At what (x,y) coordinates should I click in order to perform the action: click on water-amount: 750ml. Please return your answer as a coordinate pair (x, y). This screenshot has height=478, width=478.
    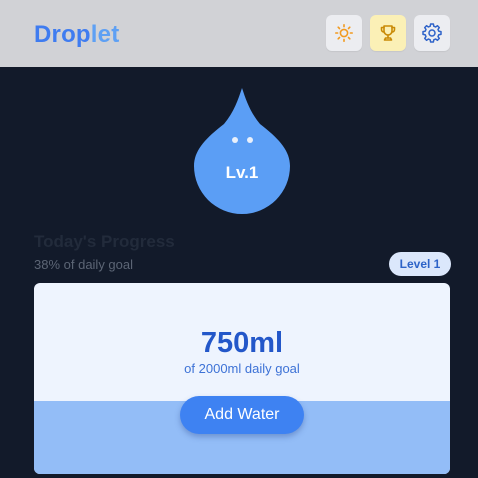
    Looking at the image, I should click on (242, 343).